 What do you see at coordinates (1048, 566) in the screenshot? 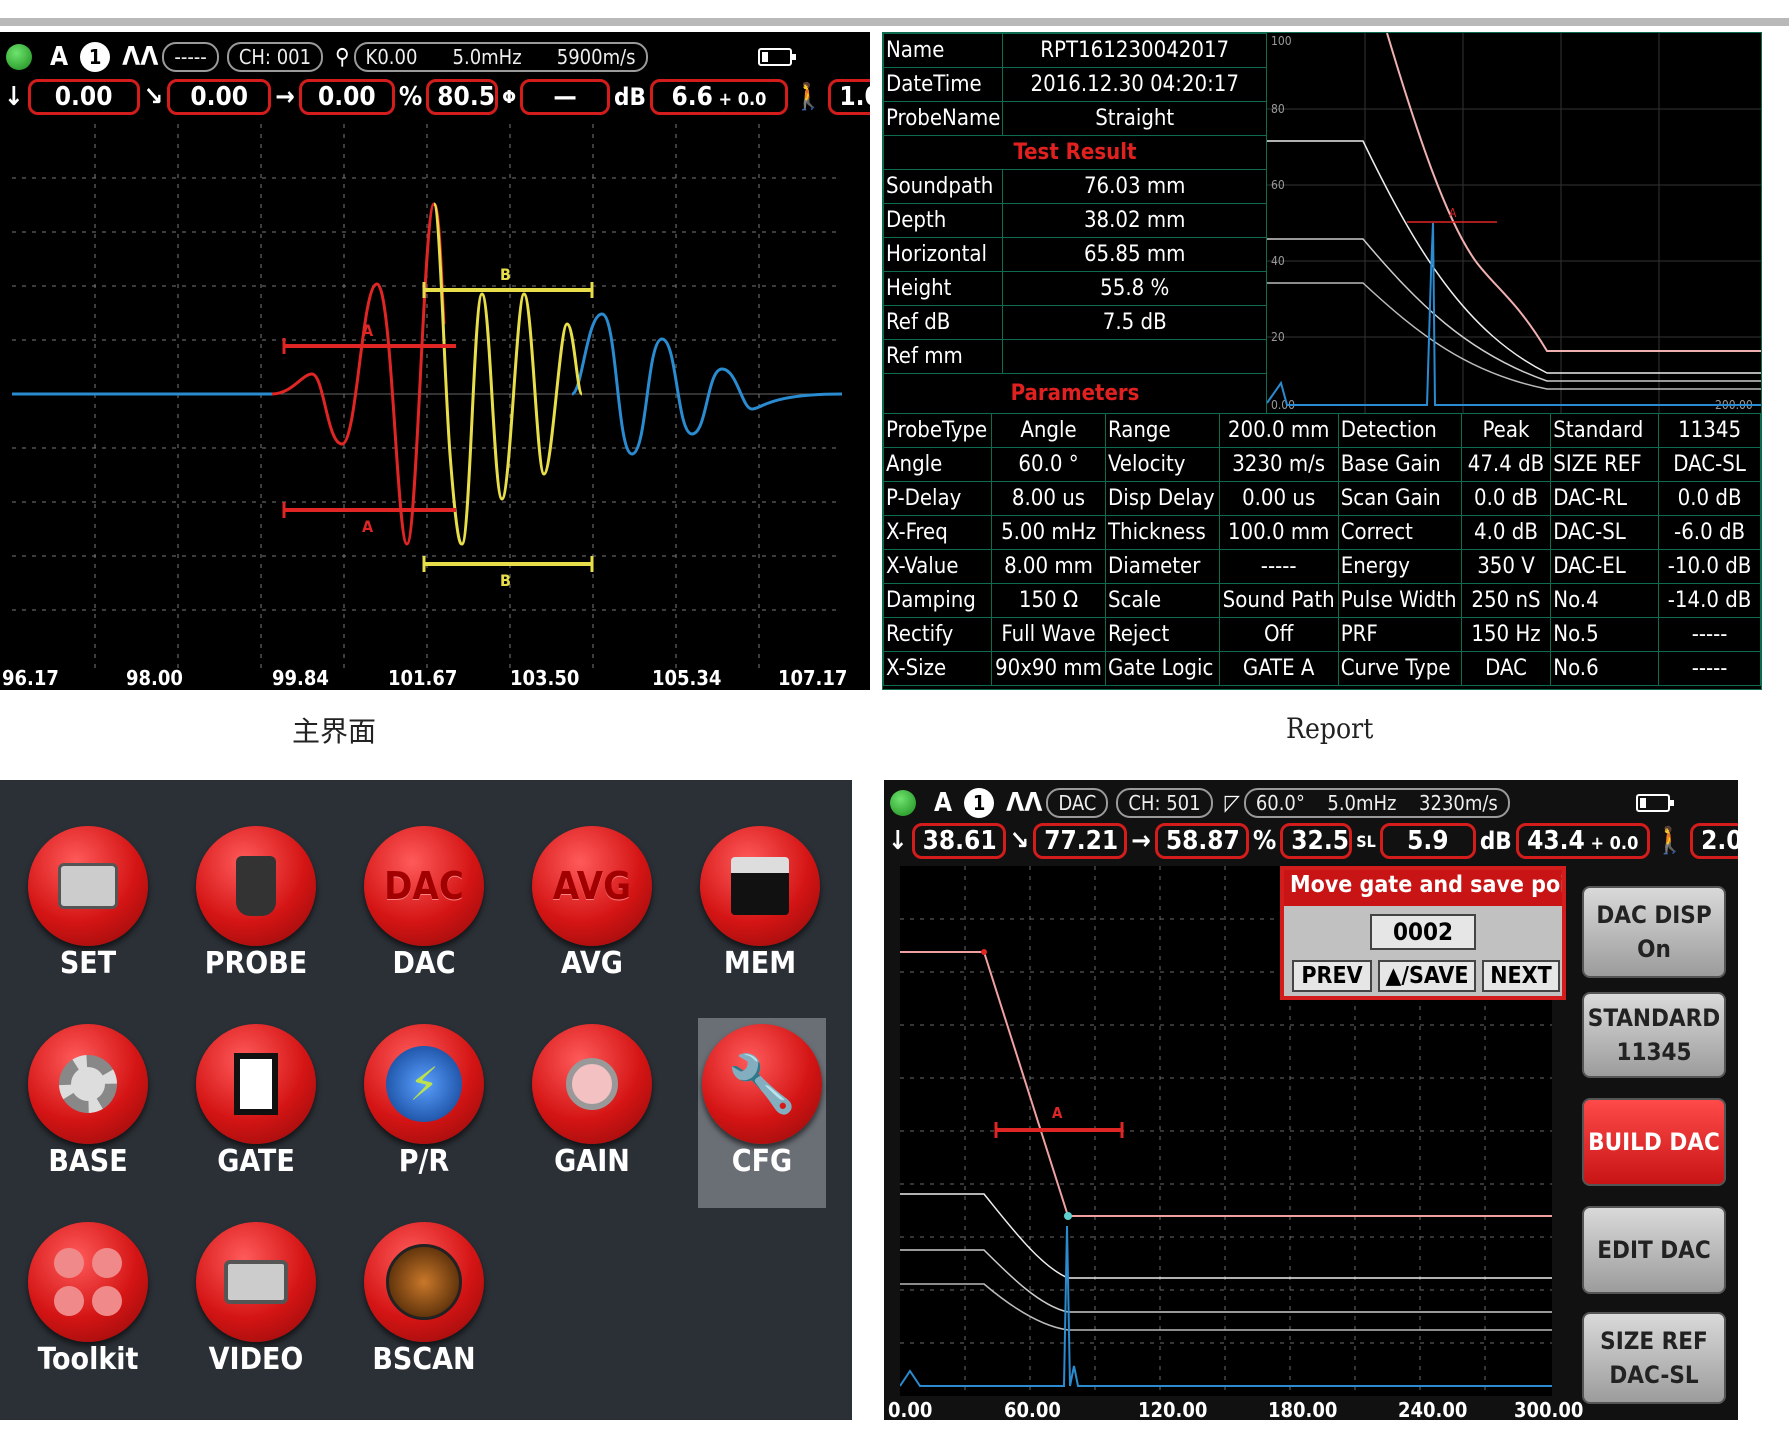
I see `param-value: 8.00 mm` at bounding box center [1048, 566].